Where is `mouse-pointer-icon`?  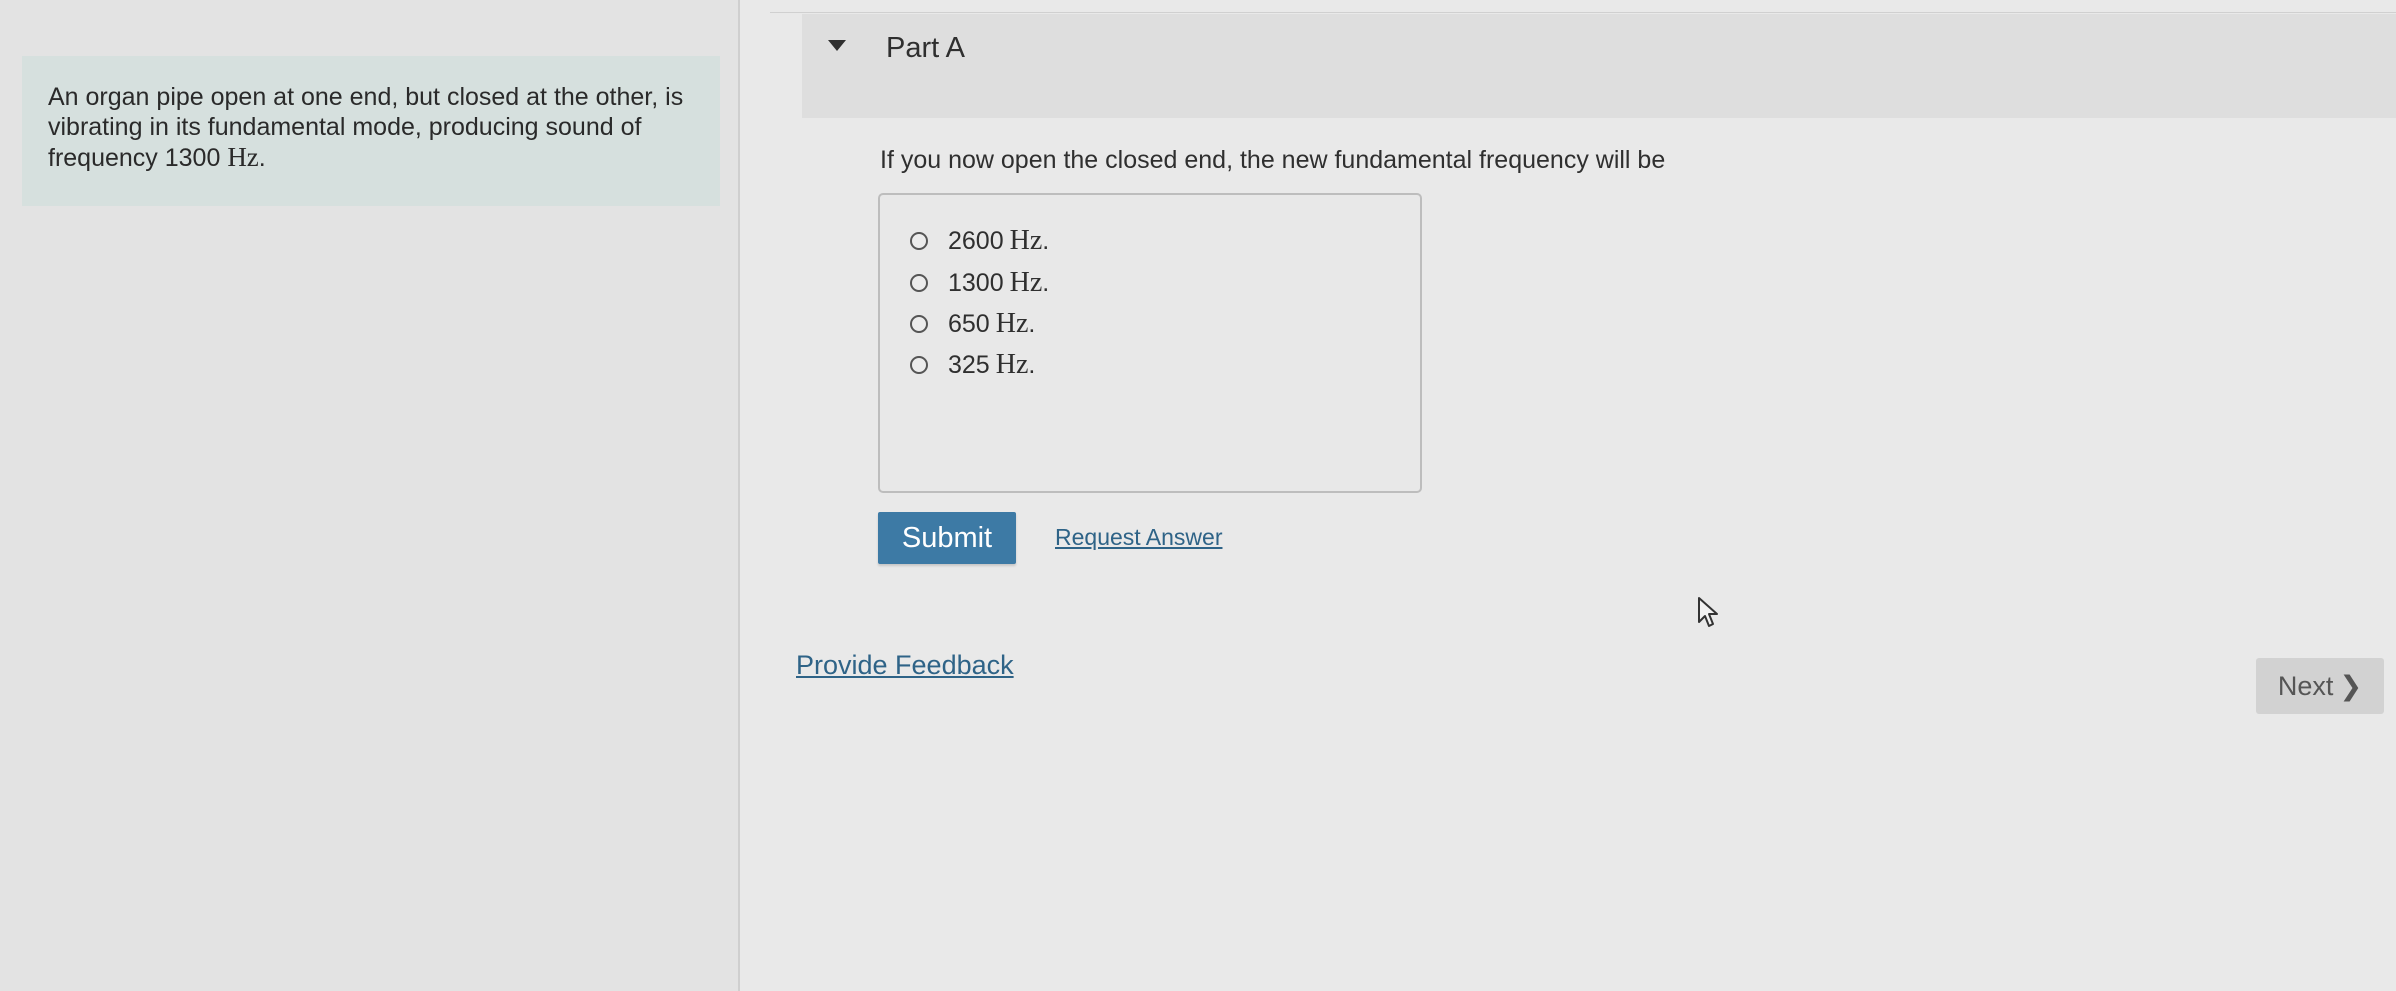 mouse-pointer-icon is located at coordinates (1708, 612).